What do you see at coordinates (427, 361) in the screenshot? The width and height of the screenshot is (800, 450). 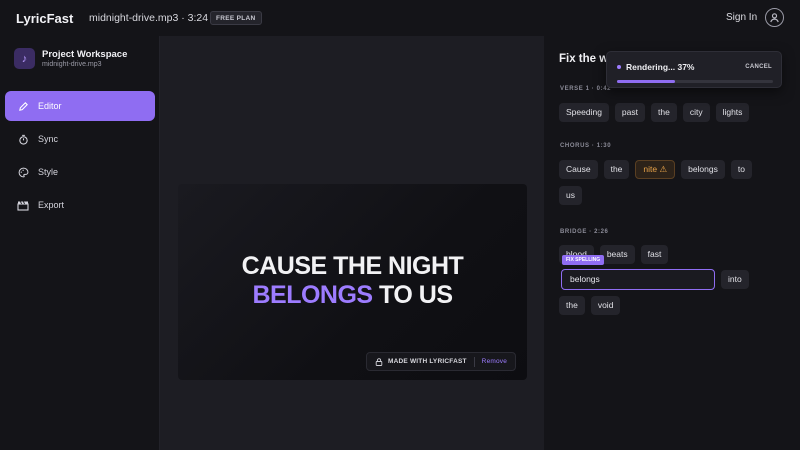 I see `watermark-text: MADE WITH LYRICFAST` at bounding box center [427, 361].